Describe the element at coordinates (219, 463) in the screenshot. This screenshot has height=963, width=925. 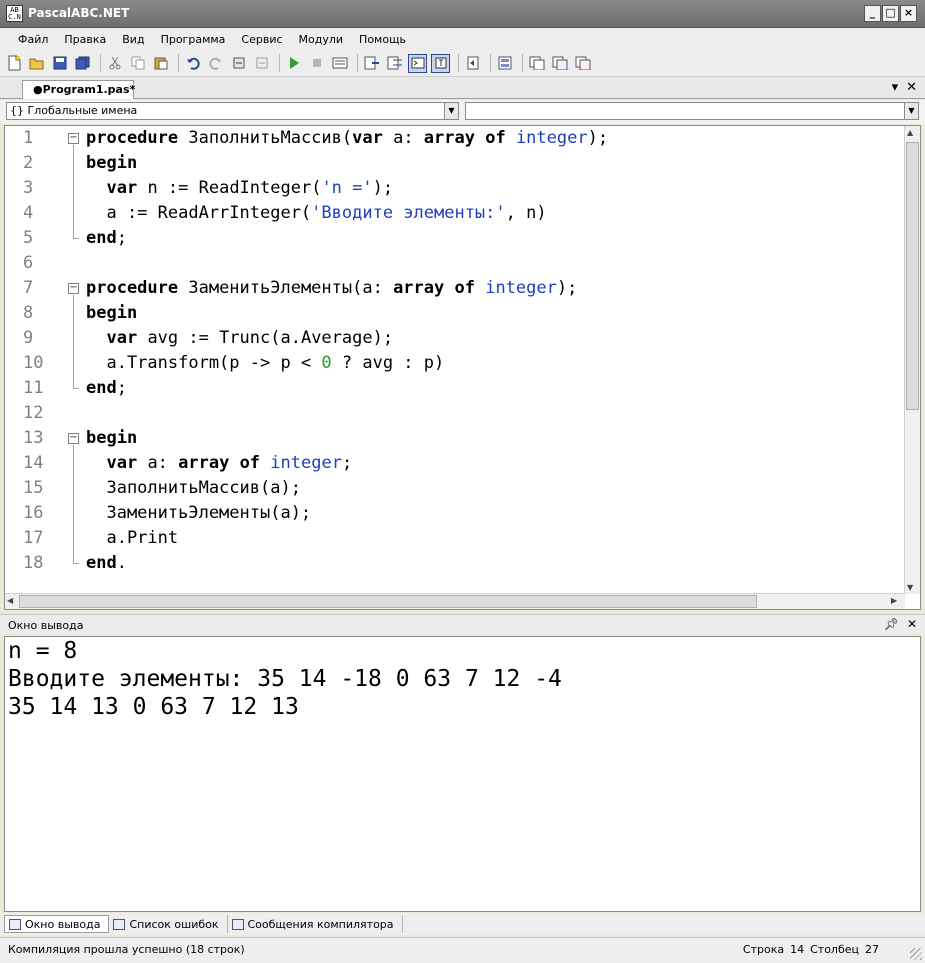
I see `code-line: var a: array of integer;` at that location.